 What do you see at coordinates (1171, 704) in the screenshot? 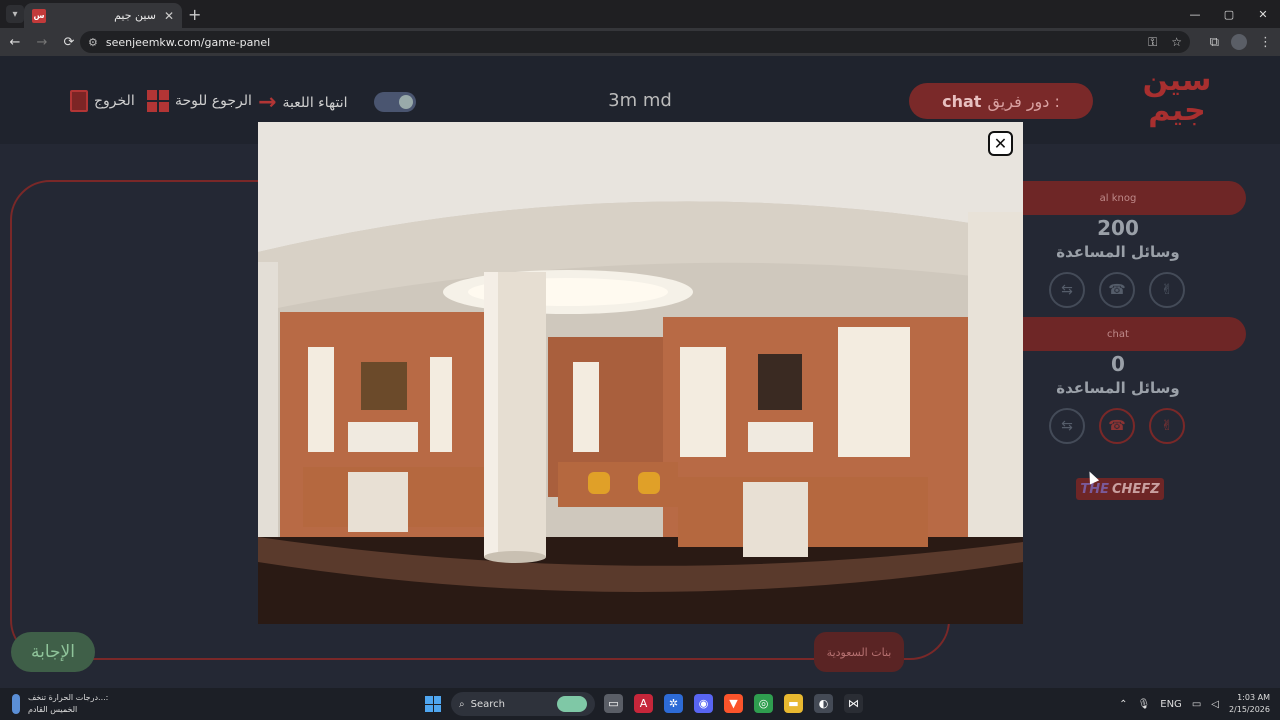
I see `language-indicator: ENG` at bounding box center [1171, 704].